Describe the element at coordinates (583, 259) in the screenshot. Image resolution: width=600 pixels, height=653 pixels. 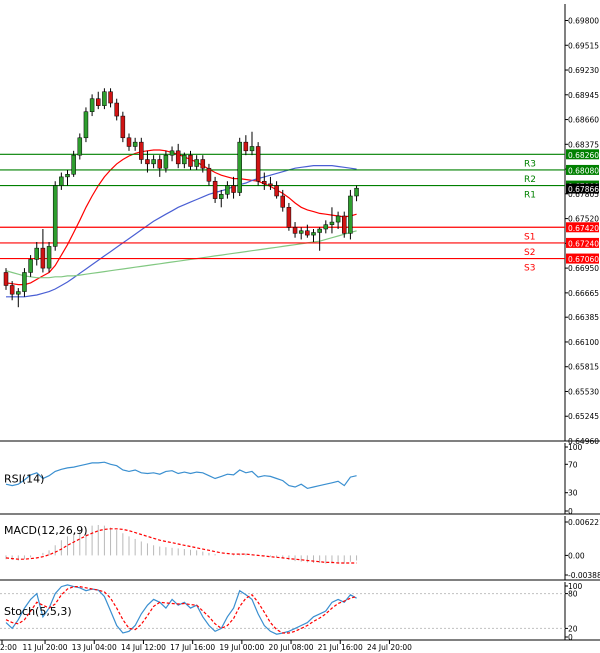
I see `level-value-s3: 0.67060` at that location.